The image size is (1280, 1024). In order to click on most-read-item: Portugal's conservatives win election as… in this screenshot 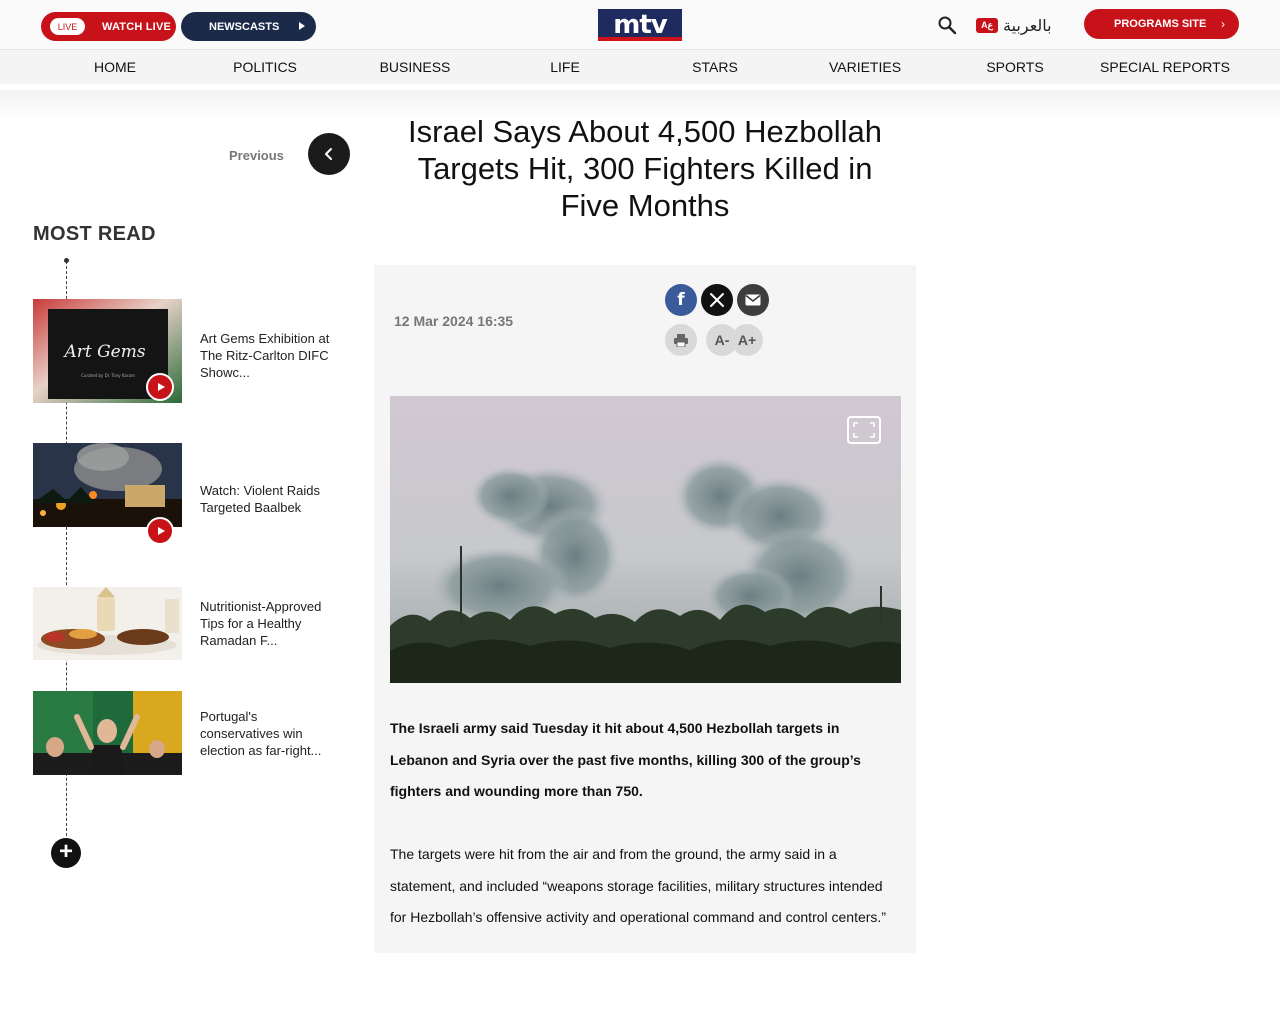, I will do `click(188, 733)`.